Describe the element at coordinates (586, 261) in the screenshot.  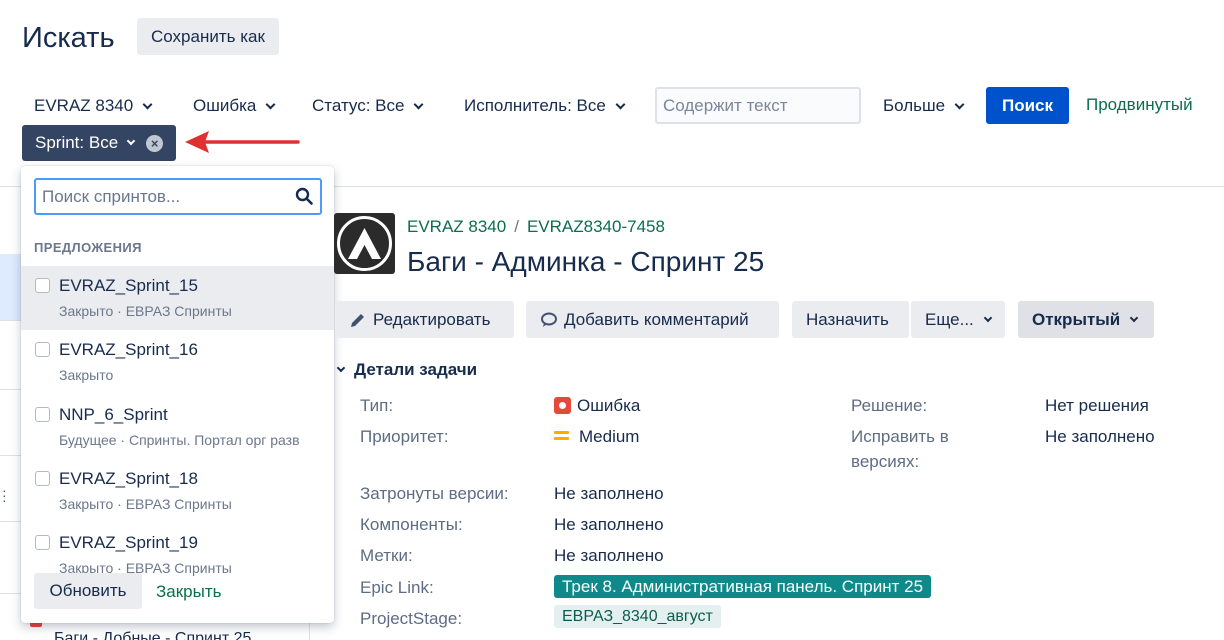
I see `issue-title: Баги - Админка - Спринт 25` at that location.